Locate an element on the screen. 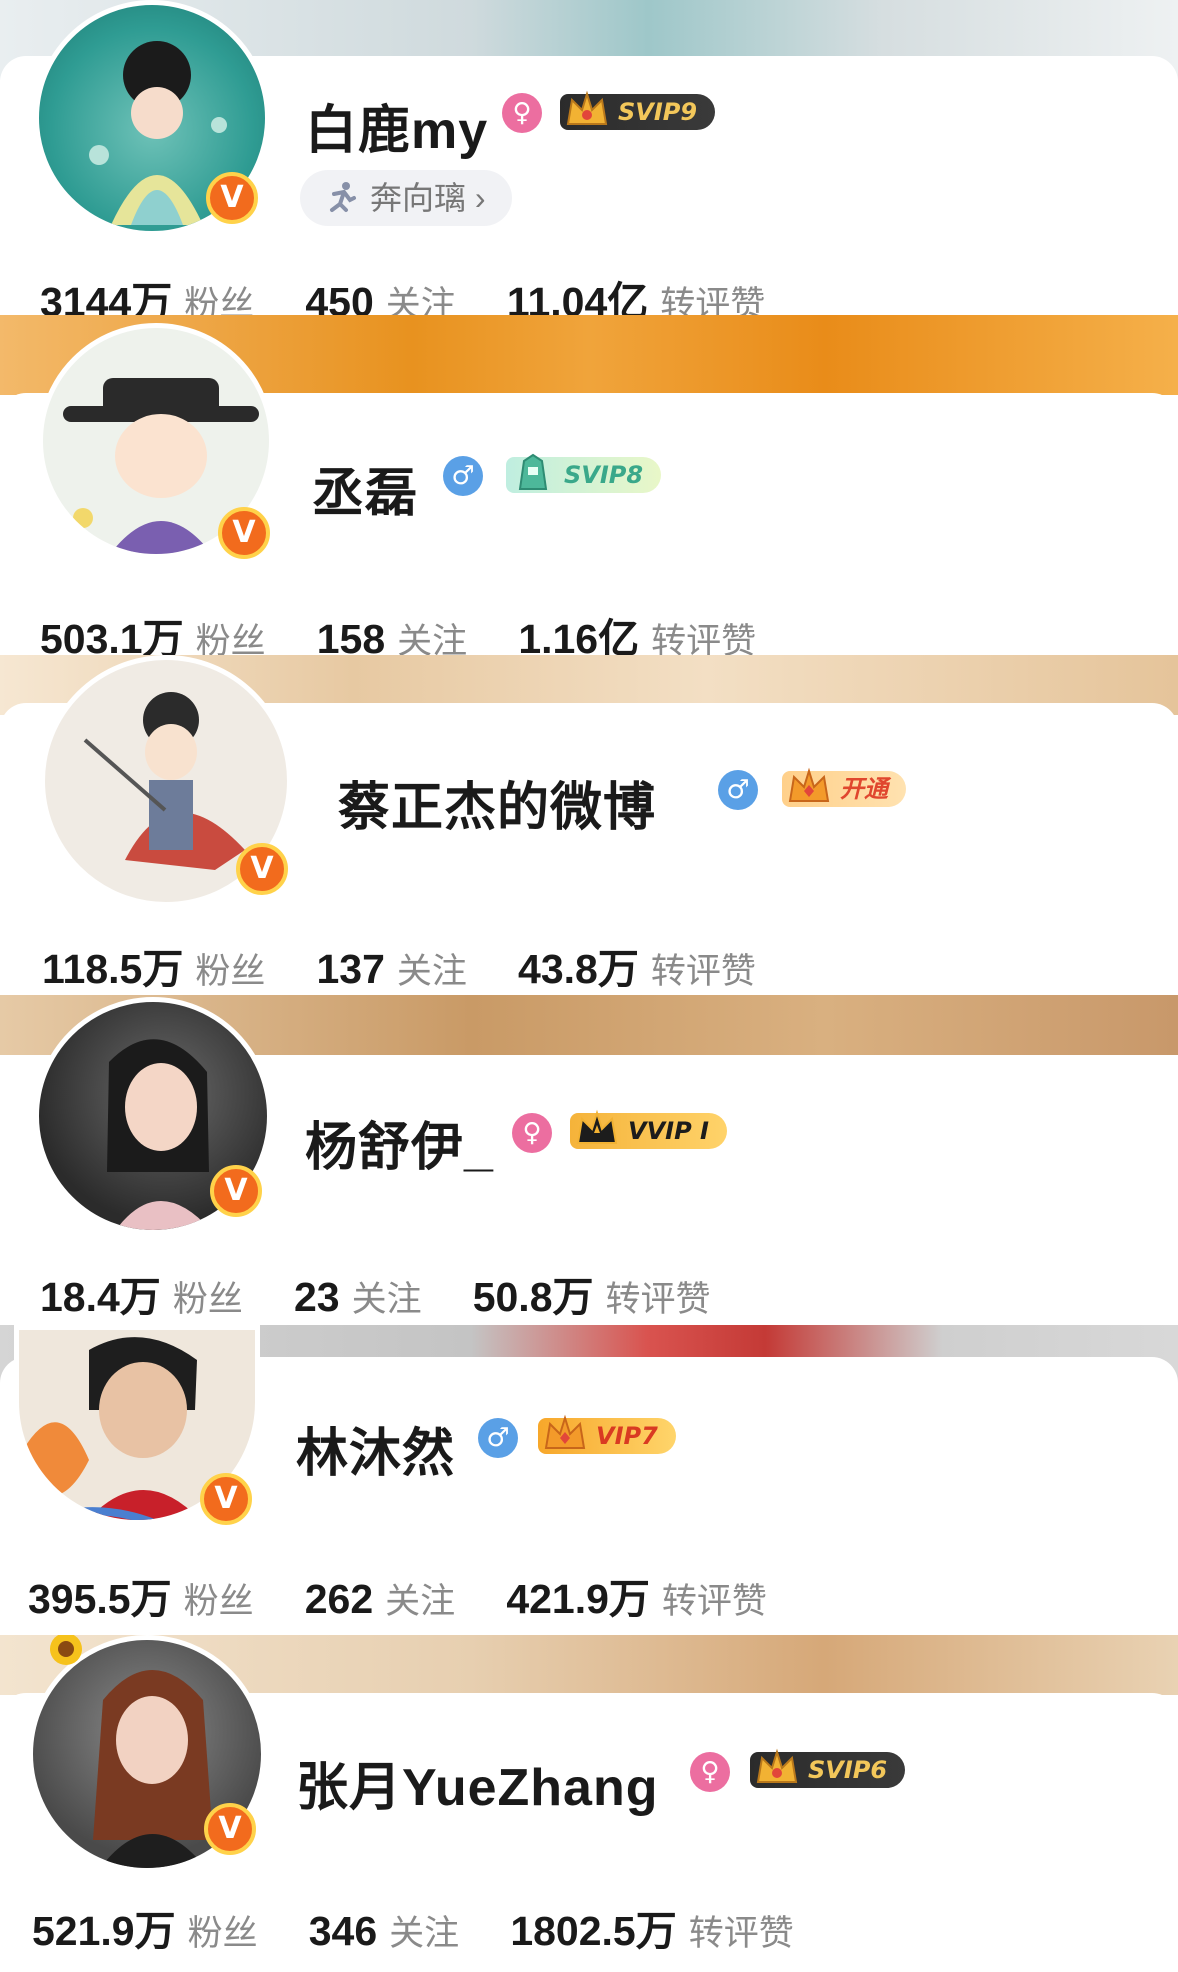  vip-badge: SVIP9 is located at coordinates (638, 110).